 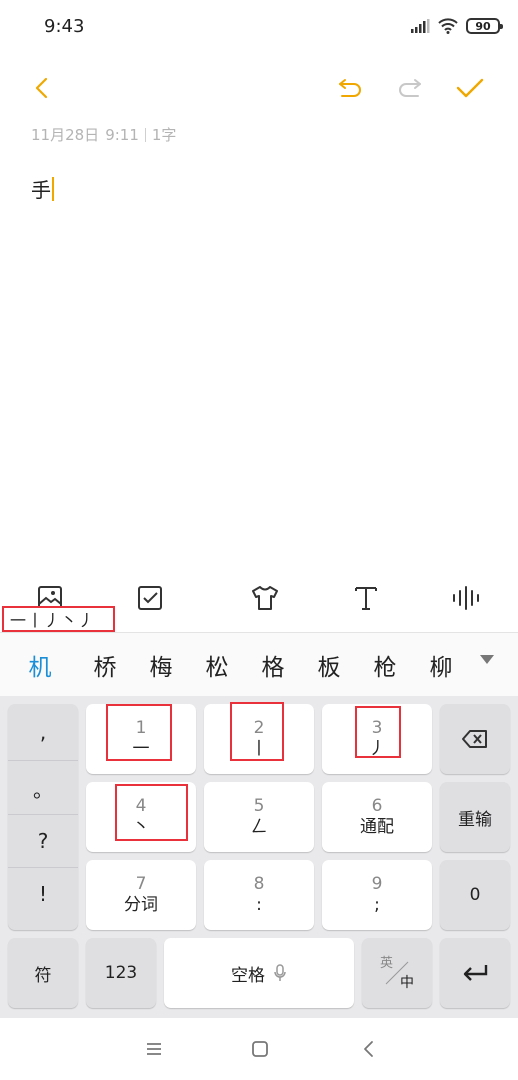 What do you see at coordinates (150, 598) in the screenshot?
I see `checklist-icon` at bounding box center [150, 598].